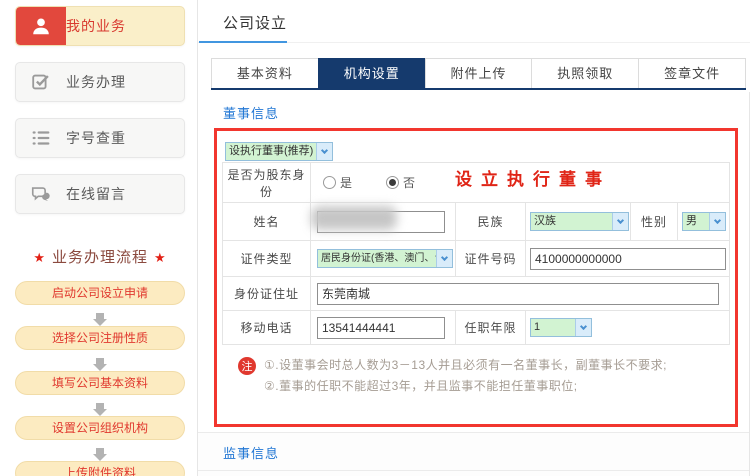 This screenshot has width=750, height=476. What do you see at coordinates (266, 293) in the screenshot?
I see `address-label: 身份证住址` at bounding box center [266, 293].